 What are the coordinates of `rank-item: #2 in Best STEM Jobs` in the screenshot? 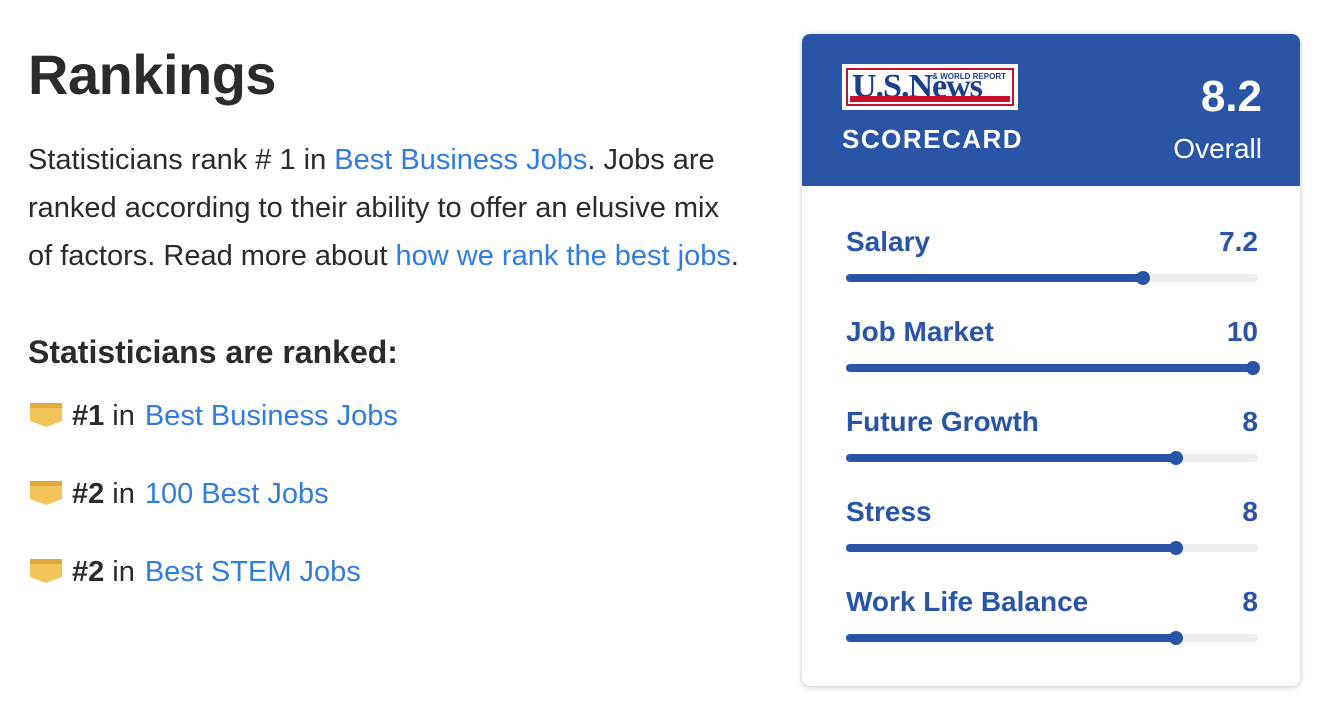 It's located at (393, 572).